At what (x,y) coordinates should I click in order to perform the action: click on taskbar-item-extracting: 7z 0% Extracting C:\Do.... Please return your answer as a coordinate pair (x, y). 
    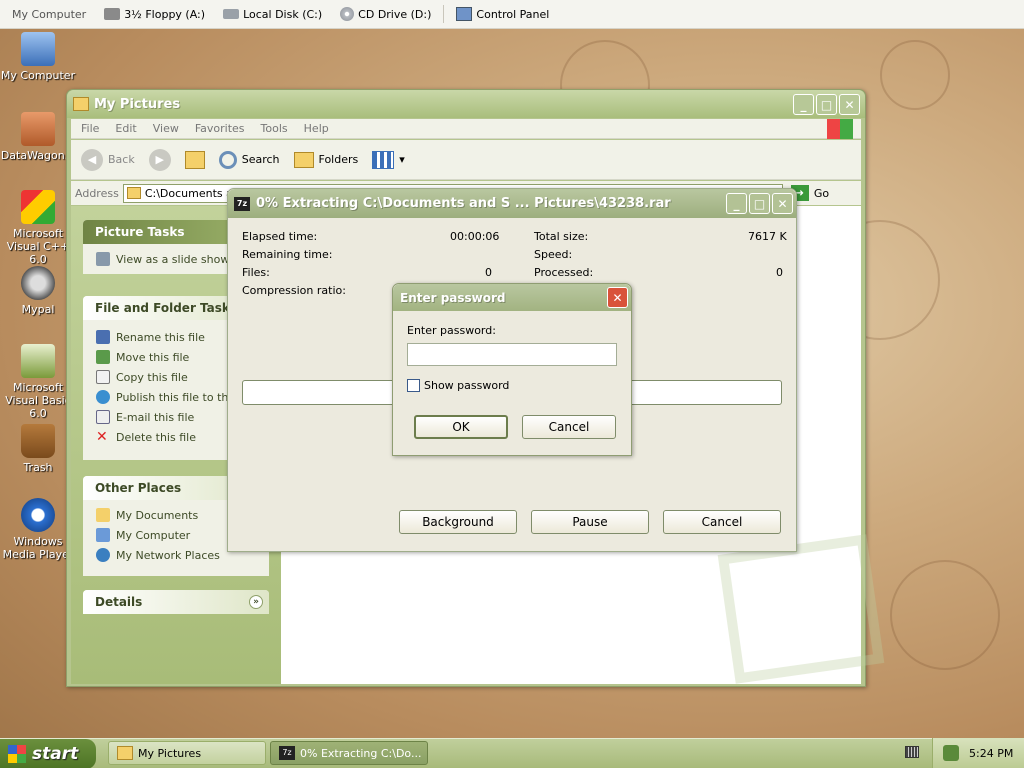
    Looking at the image, I should click on (349, 753).